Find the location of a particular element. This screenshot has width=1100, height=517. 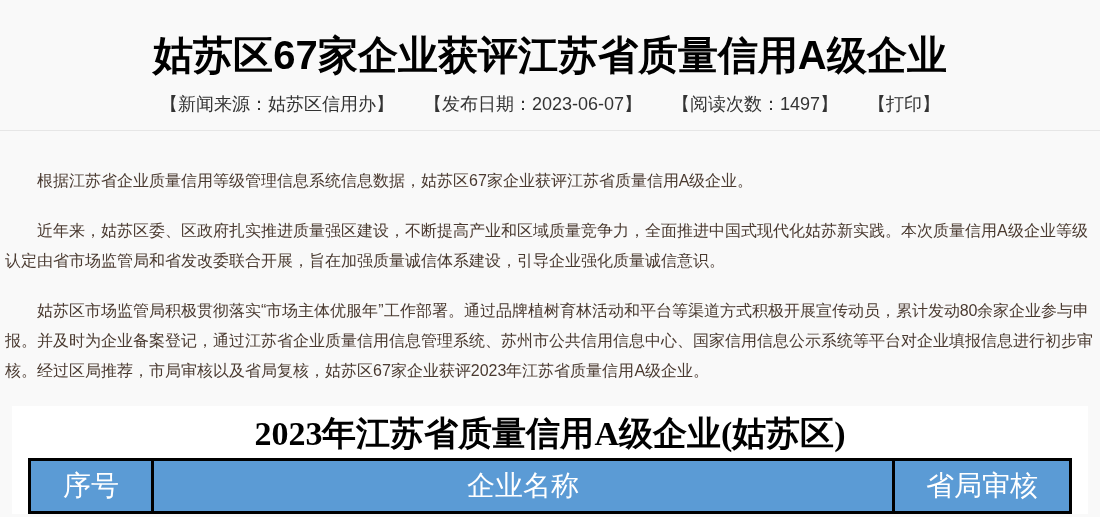

column-header: 省局审核 is located at coordinates (980, 486).